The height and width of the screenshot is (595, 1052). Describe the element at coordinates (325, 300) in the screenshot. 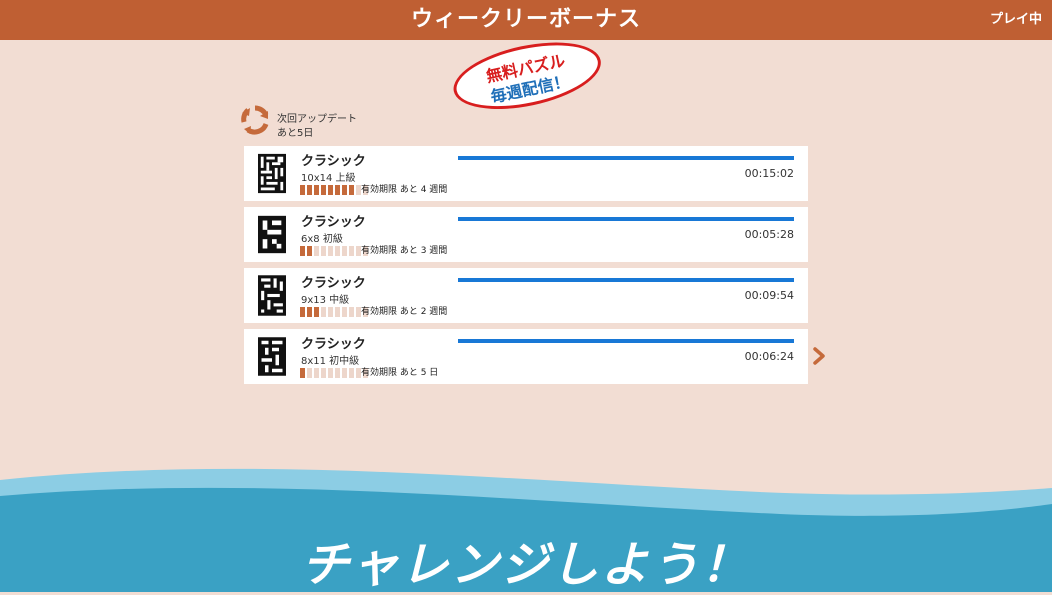

I see `puzzle-size: 9x13 中級` at that location.